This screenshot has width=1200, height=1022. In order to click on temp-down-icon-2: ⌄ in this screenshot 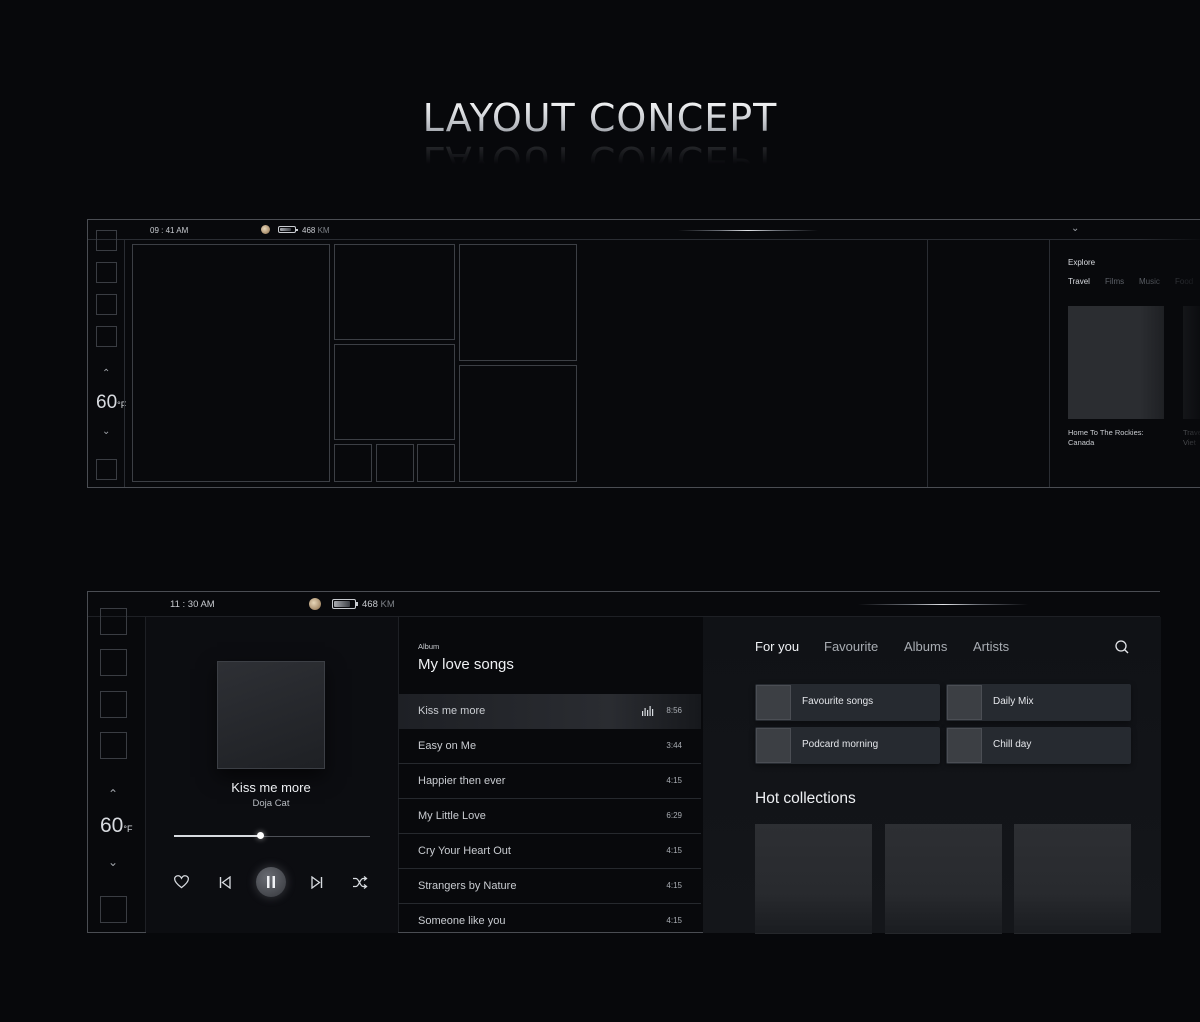, I will do `click(113, 862)`.